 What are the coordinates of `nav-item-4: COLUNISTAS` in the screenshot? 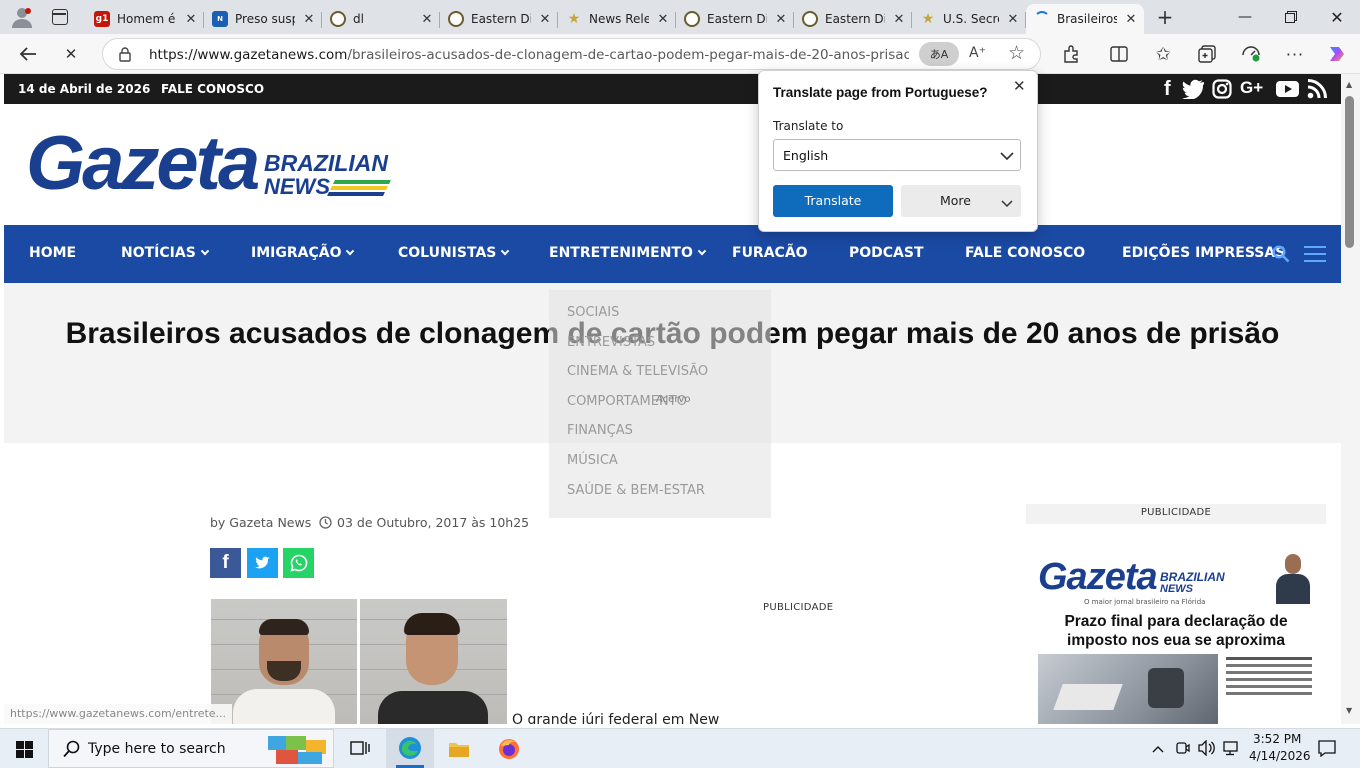 It's located at (454, 253).